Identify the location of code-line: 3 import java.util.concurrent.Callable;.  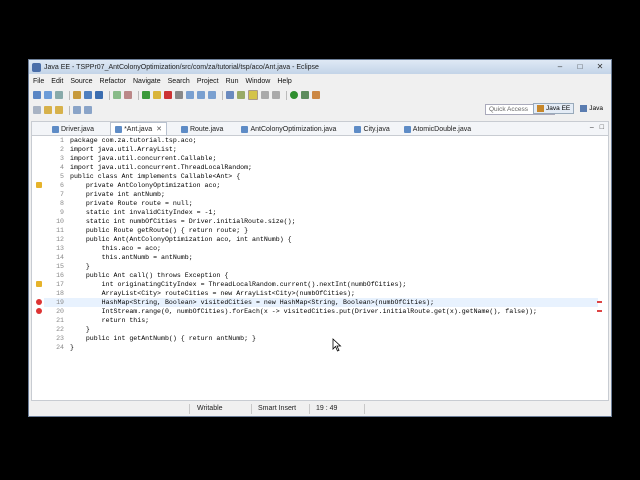
(138, 158).